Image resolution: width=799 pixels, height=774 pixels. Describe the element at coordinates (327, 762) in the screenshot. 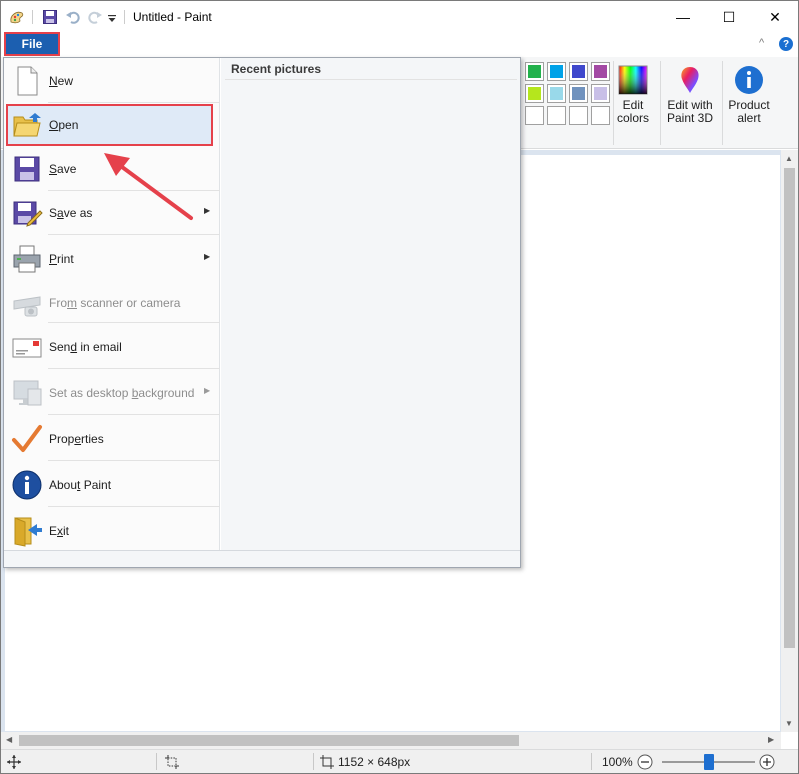

I see `image-size-icon` at that location.